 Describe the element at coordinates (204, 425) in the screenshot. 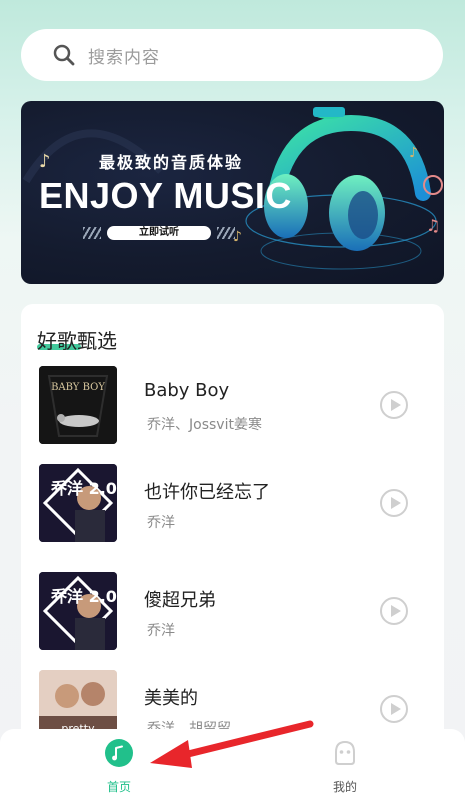

I see `song-artist: 乔洋、Jossvit姜寒` at that location.